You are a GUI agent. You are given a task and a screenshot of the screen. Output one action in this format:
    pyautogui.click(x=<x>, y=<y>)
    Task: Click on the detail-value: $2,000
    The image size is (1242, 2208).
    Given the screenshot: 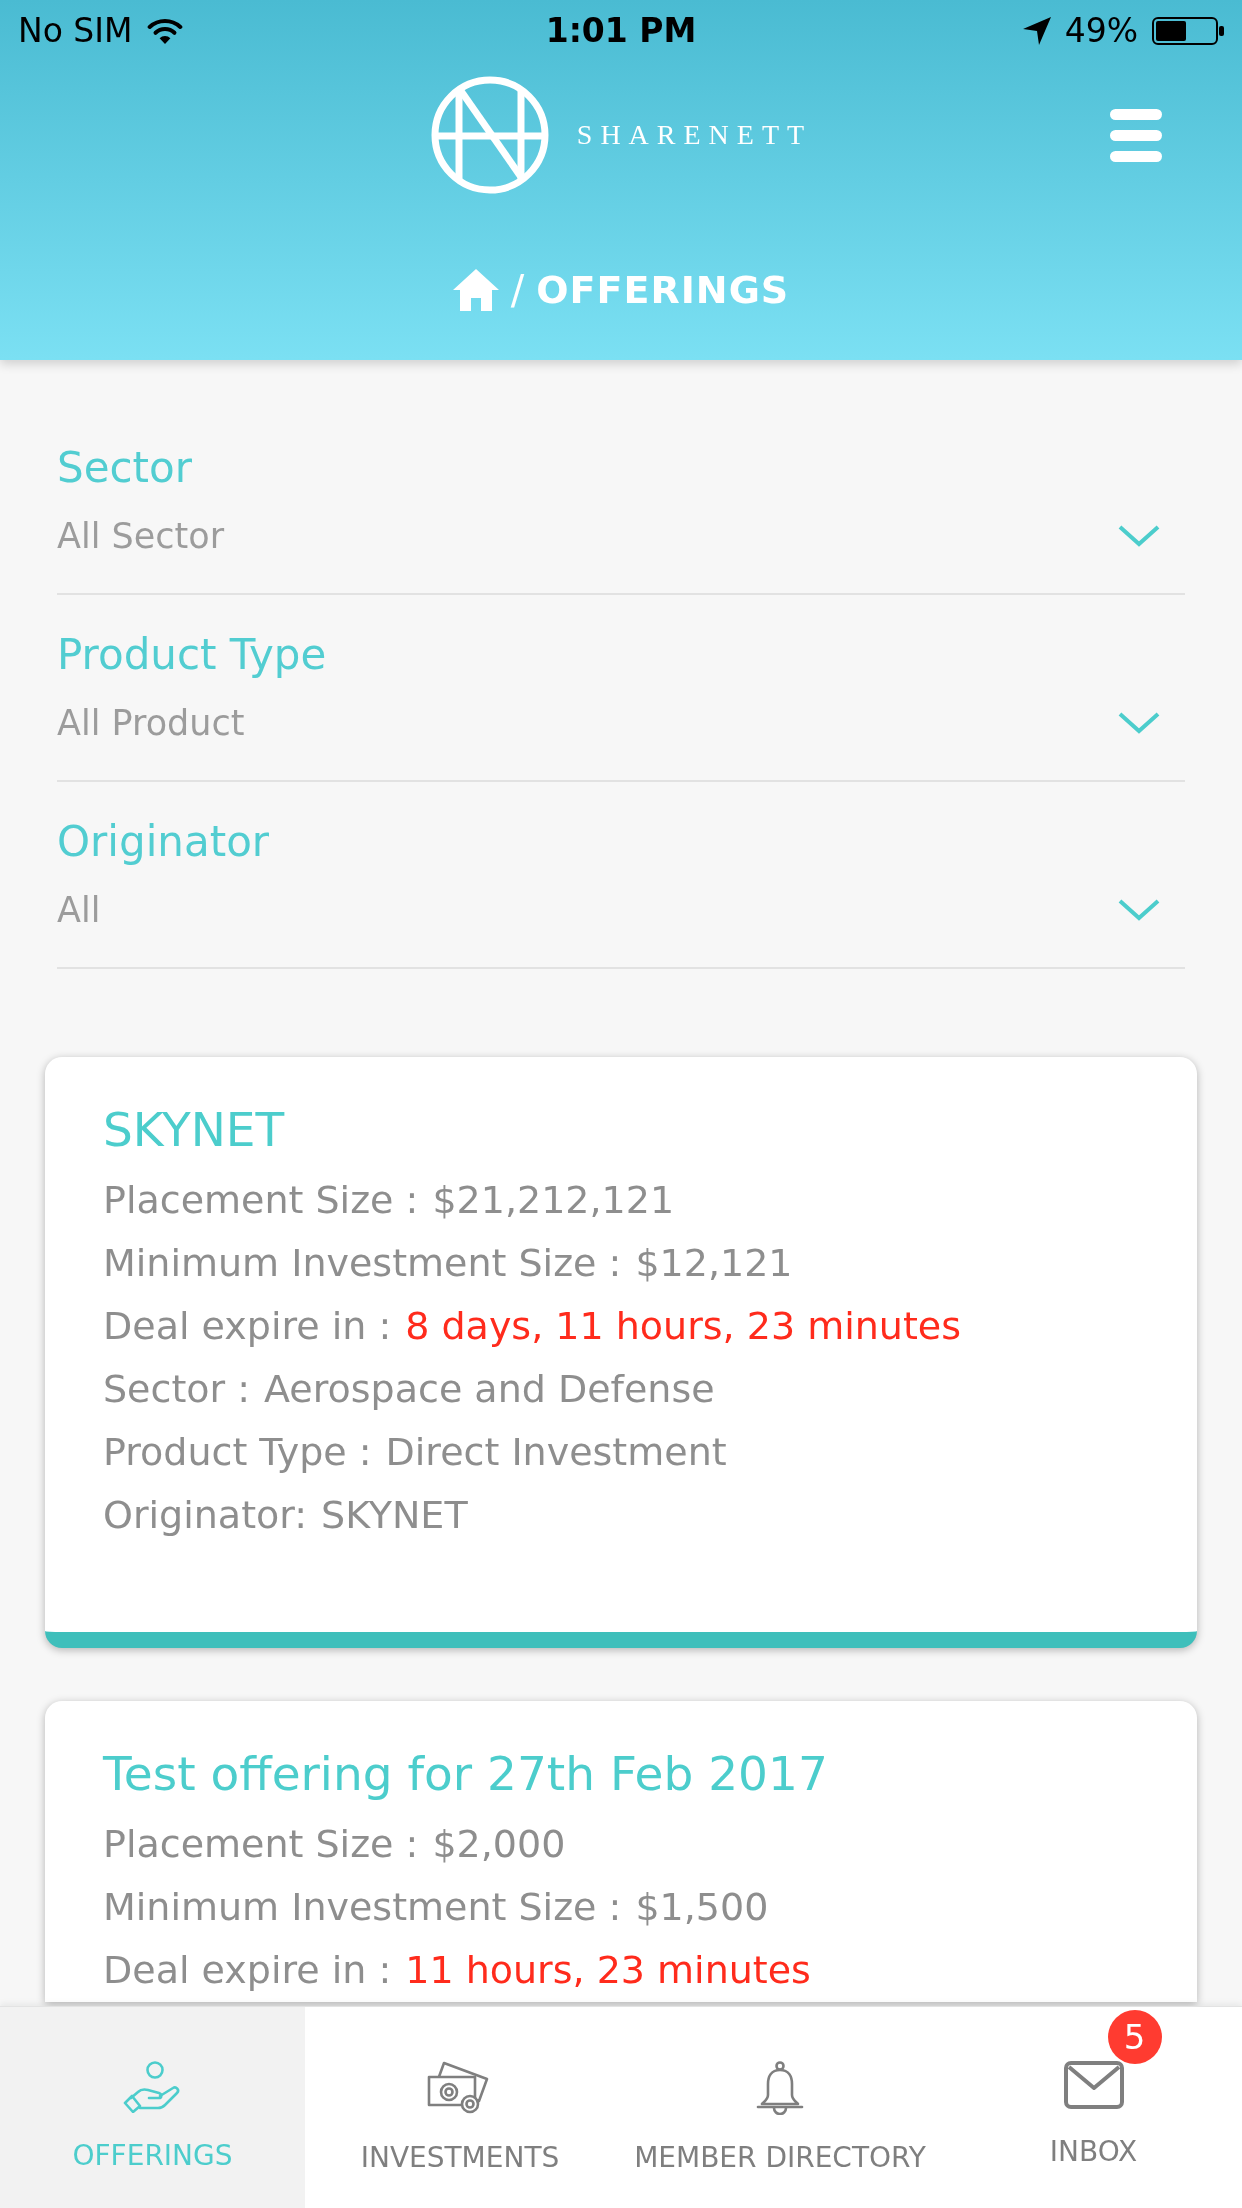 What is the action you would take?
    pyautogui.click(x=499, y=1844)
    